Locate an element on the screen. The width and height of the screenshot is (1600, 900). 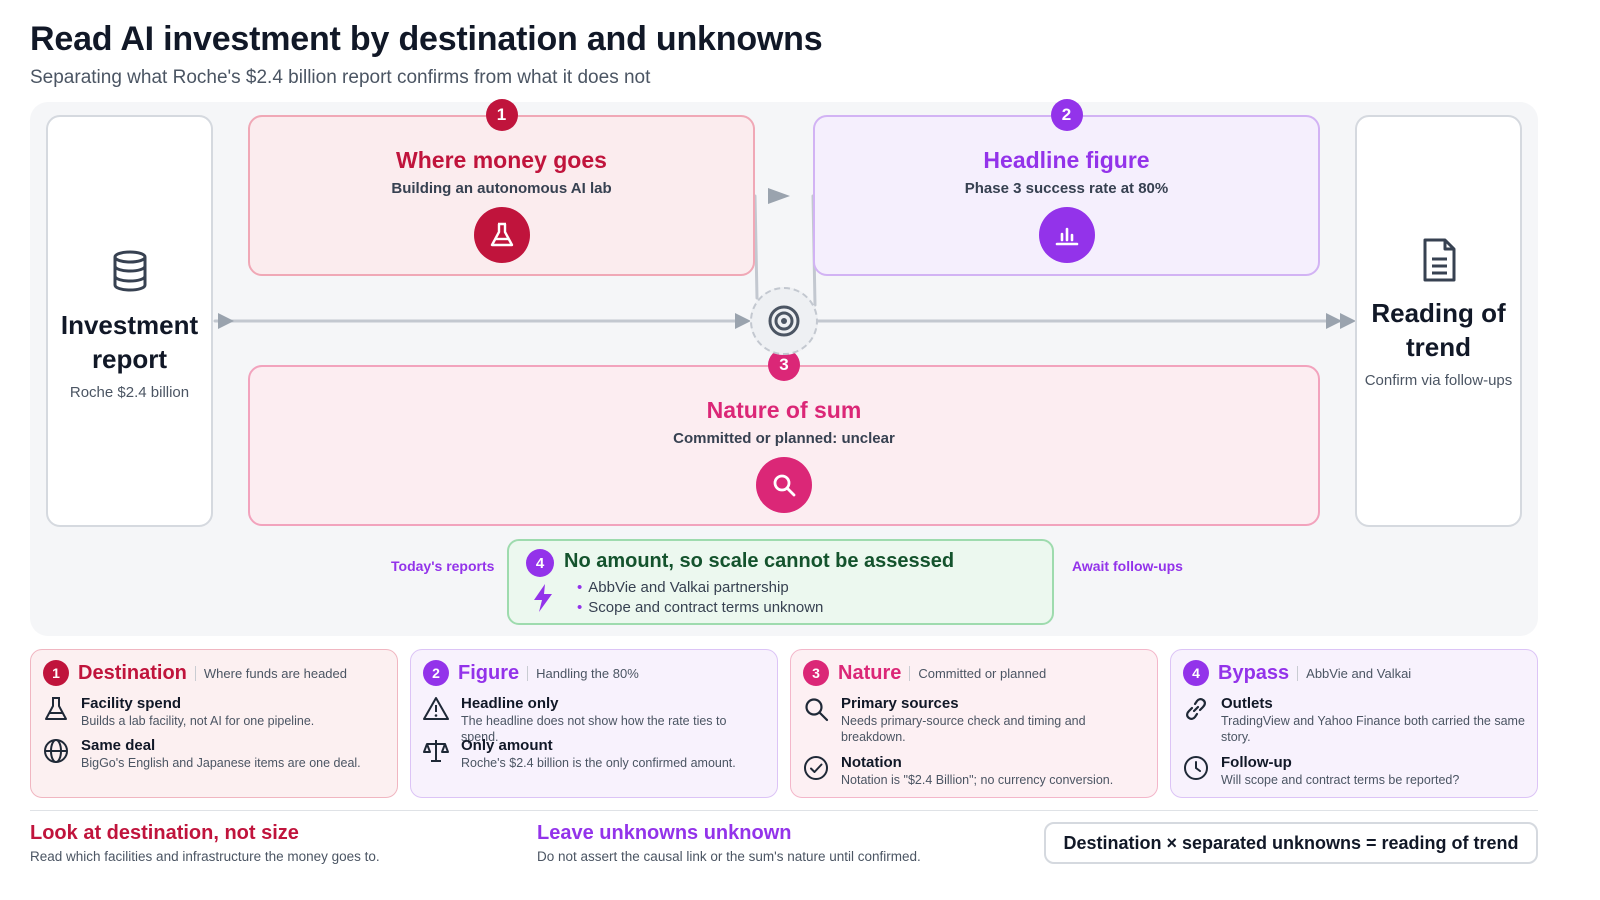
stage-subtitle: Building an autonomous AI lab is located at coordinates (501, 188).